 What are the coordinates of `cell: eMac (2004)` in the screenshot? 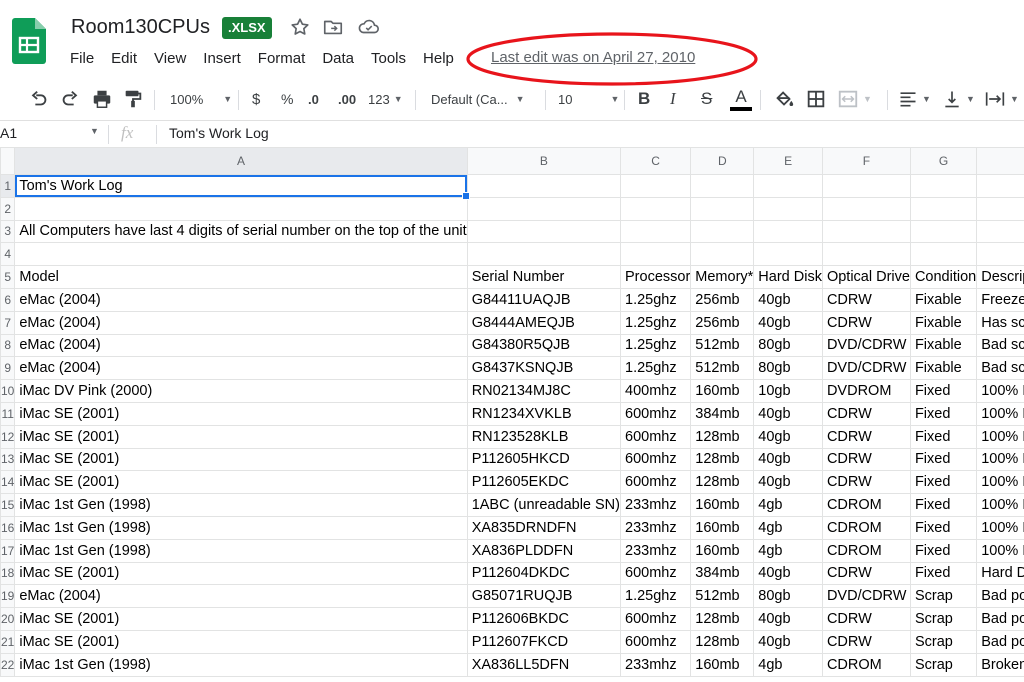 It's located at (241, 322).